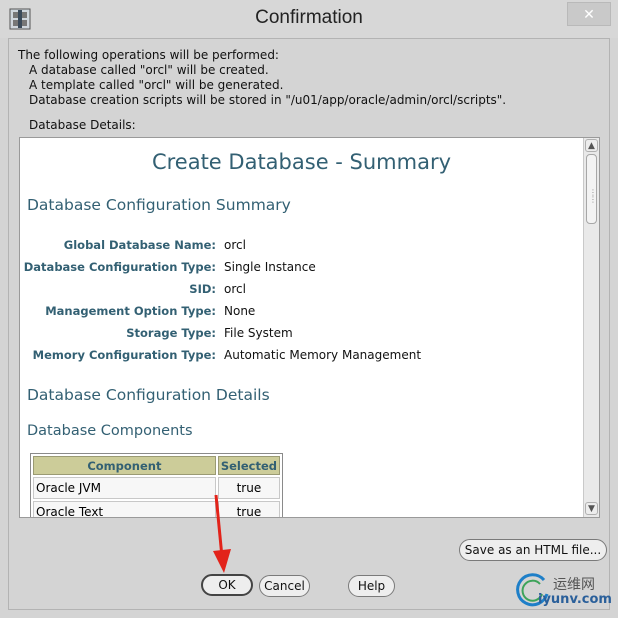 This screenshot has height=618, width=618. I want to click on field-label: SID:, so click(202, 289).